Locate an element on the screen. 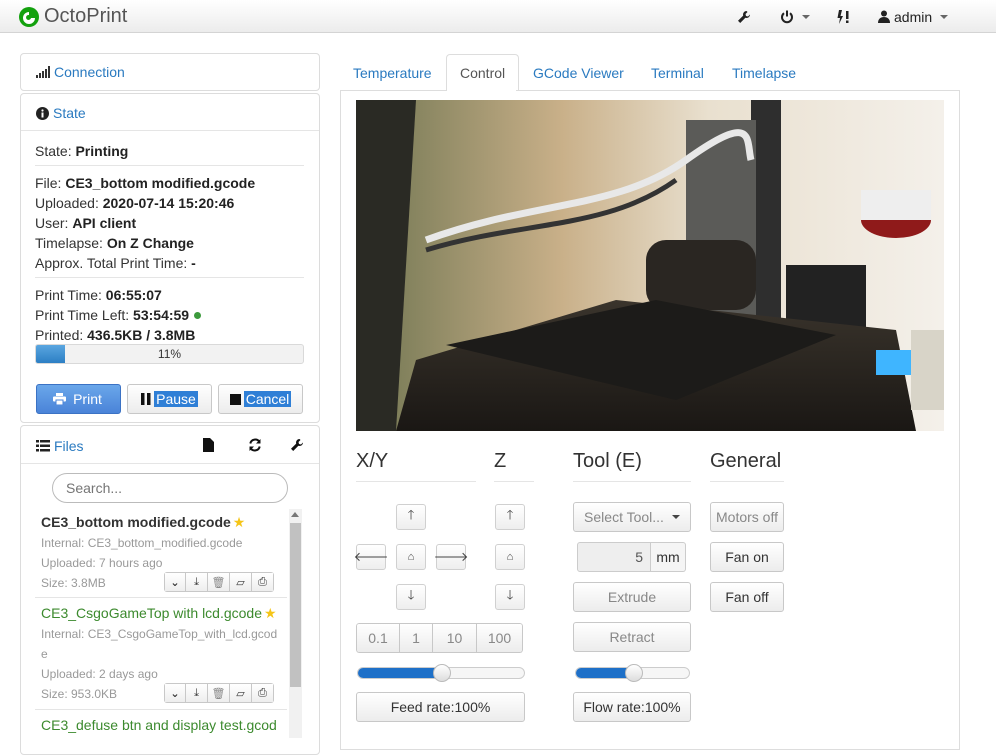 This screenshot has height=755, width=996. home-icon: ⌂ is located at coordinates (510, 557).